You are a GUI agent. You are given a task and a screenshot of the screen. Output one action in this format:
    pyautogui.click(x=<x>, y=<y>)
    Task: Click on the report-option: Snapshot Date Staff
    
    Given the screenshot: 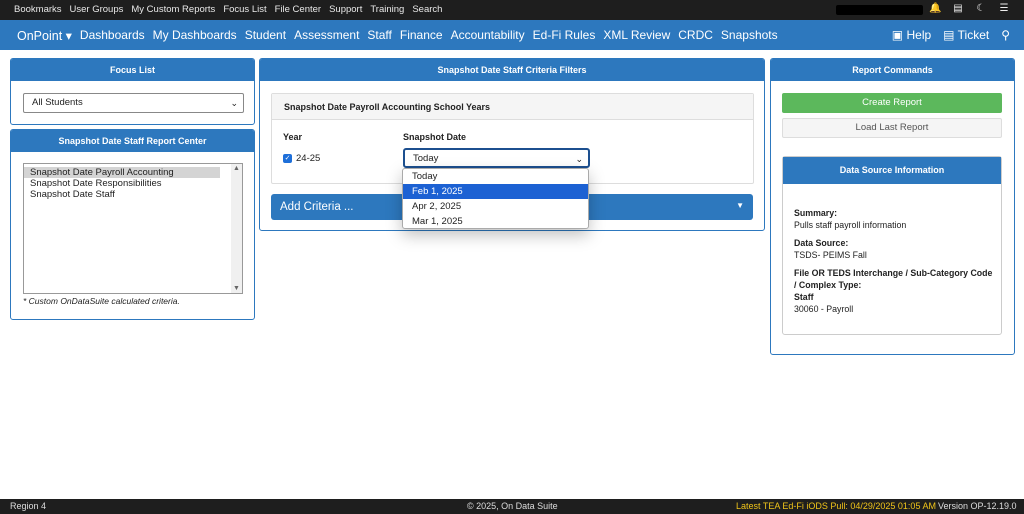 What is the action you would take?
    pyautogui.click(x=122, y=194)
    